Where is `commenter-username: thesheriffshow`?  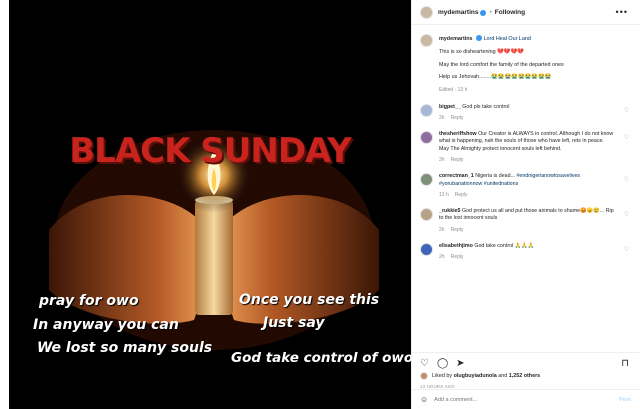
commenter-username: thesheriffshow is located at coordinates (458, 134).